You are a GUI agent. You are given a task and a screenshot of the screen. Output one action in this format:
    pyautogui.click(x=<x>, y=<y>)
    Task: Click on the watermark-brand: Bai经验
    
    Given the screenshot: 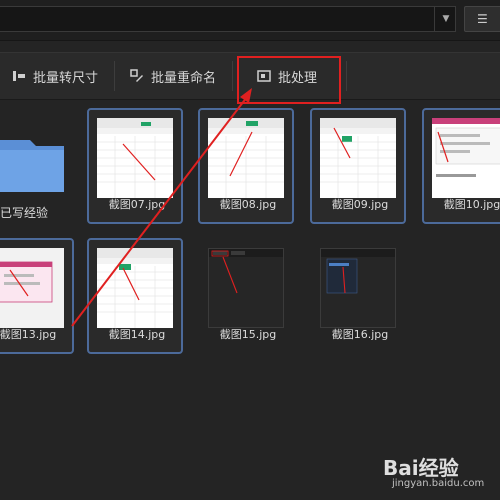 What is the action you would take?
    pyautogui.click(x=421, y=468)
    